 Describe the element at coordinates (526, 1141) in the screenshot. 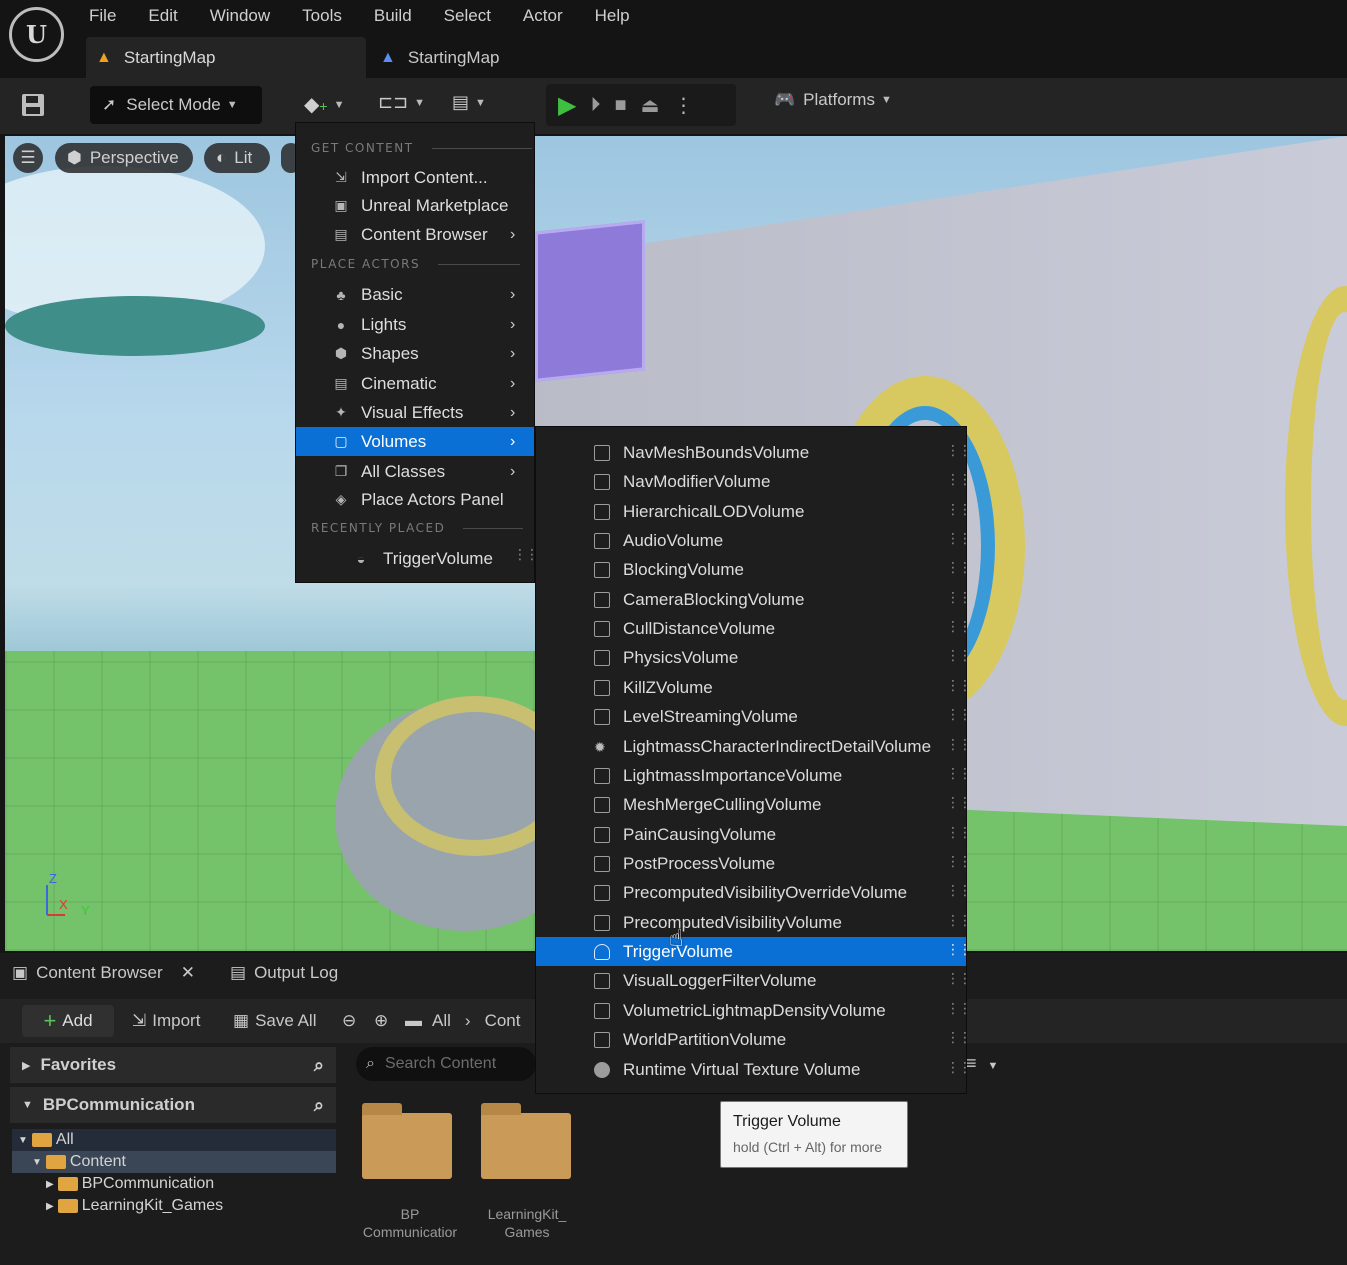

I see `folder-tile-learningkit-games` at that location.